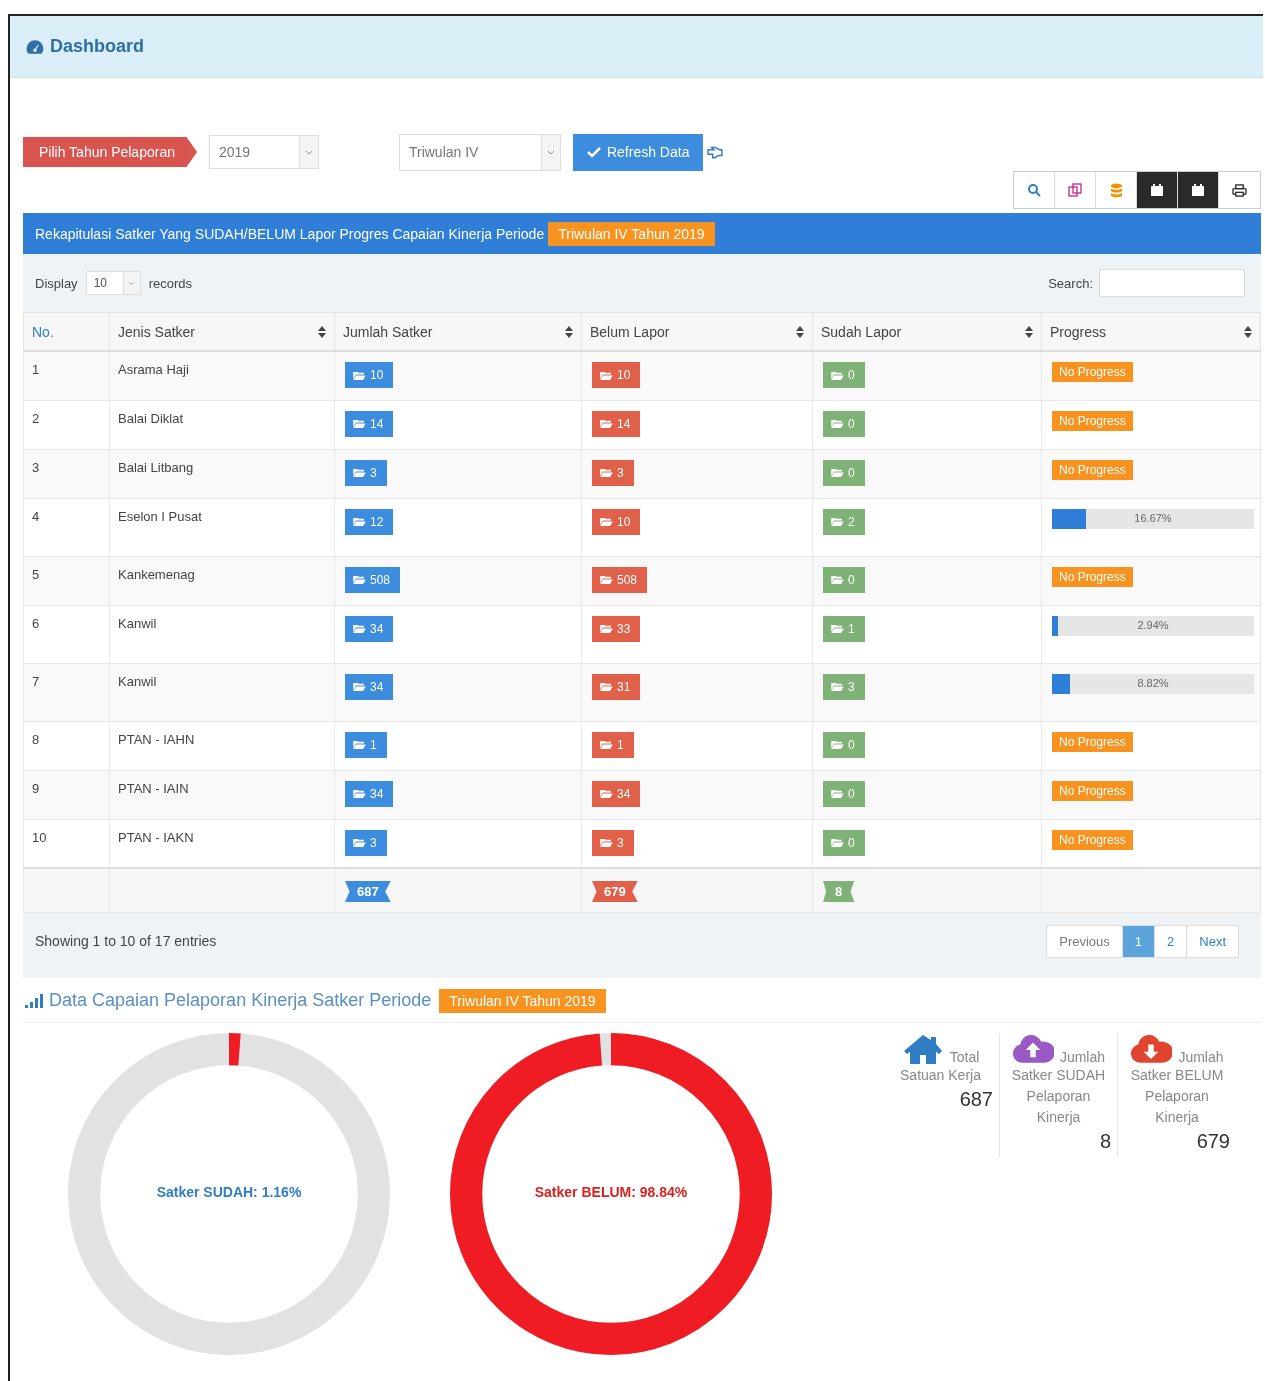  I want to click on total-badge: 687, so click(368, 891).